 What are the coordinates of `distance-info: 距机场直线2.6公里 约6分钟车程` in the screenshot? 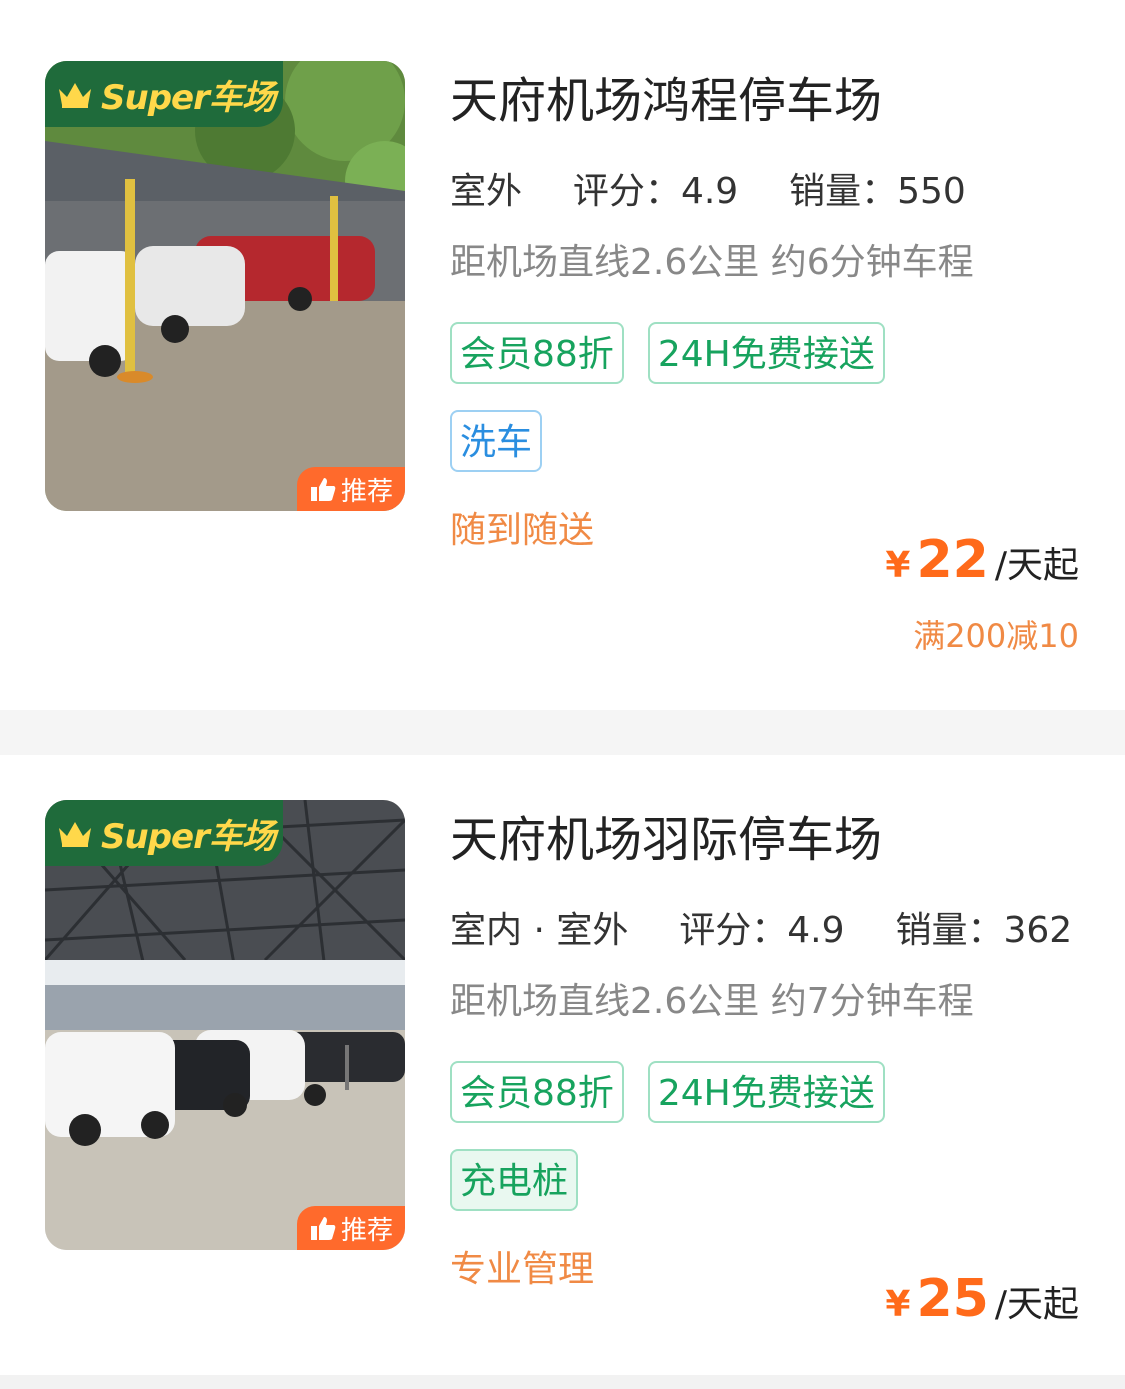 It's located at (712, 262).